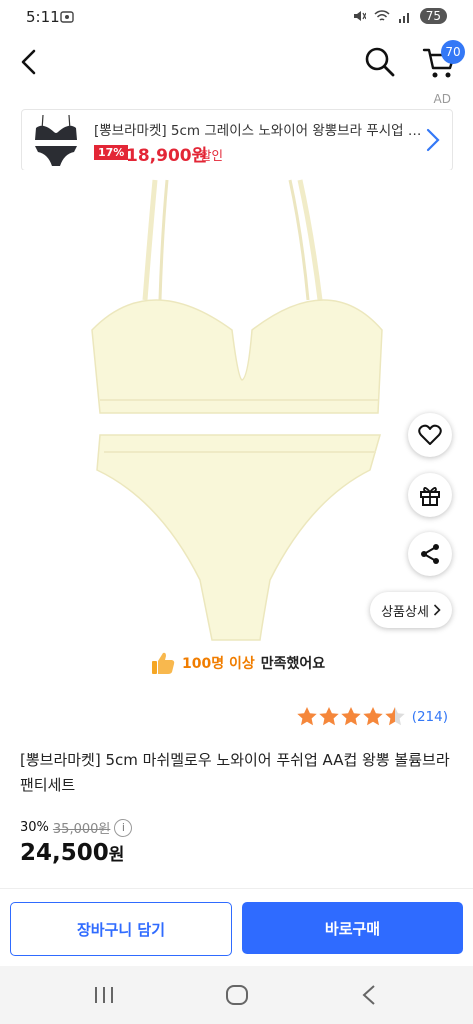  I want to click on system-navigation-bar, so click(236, 995).